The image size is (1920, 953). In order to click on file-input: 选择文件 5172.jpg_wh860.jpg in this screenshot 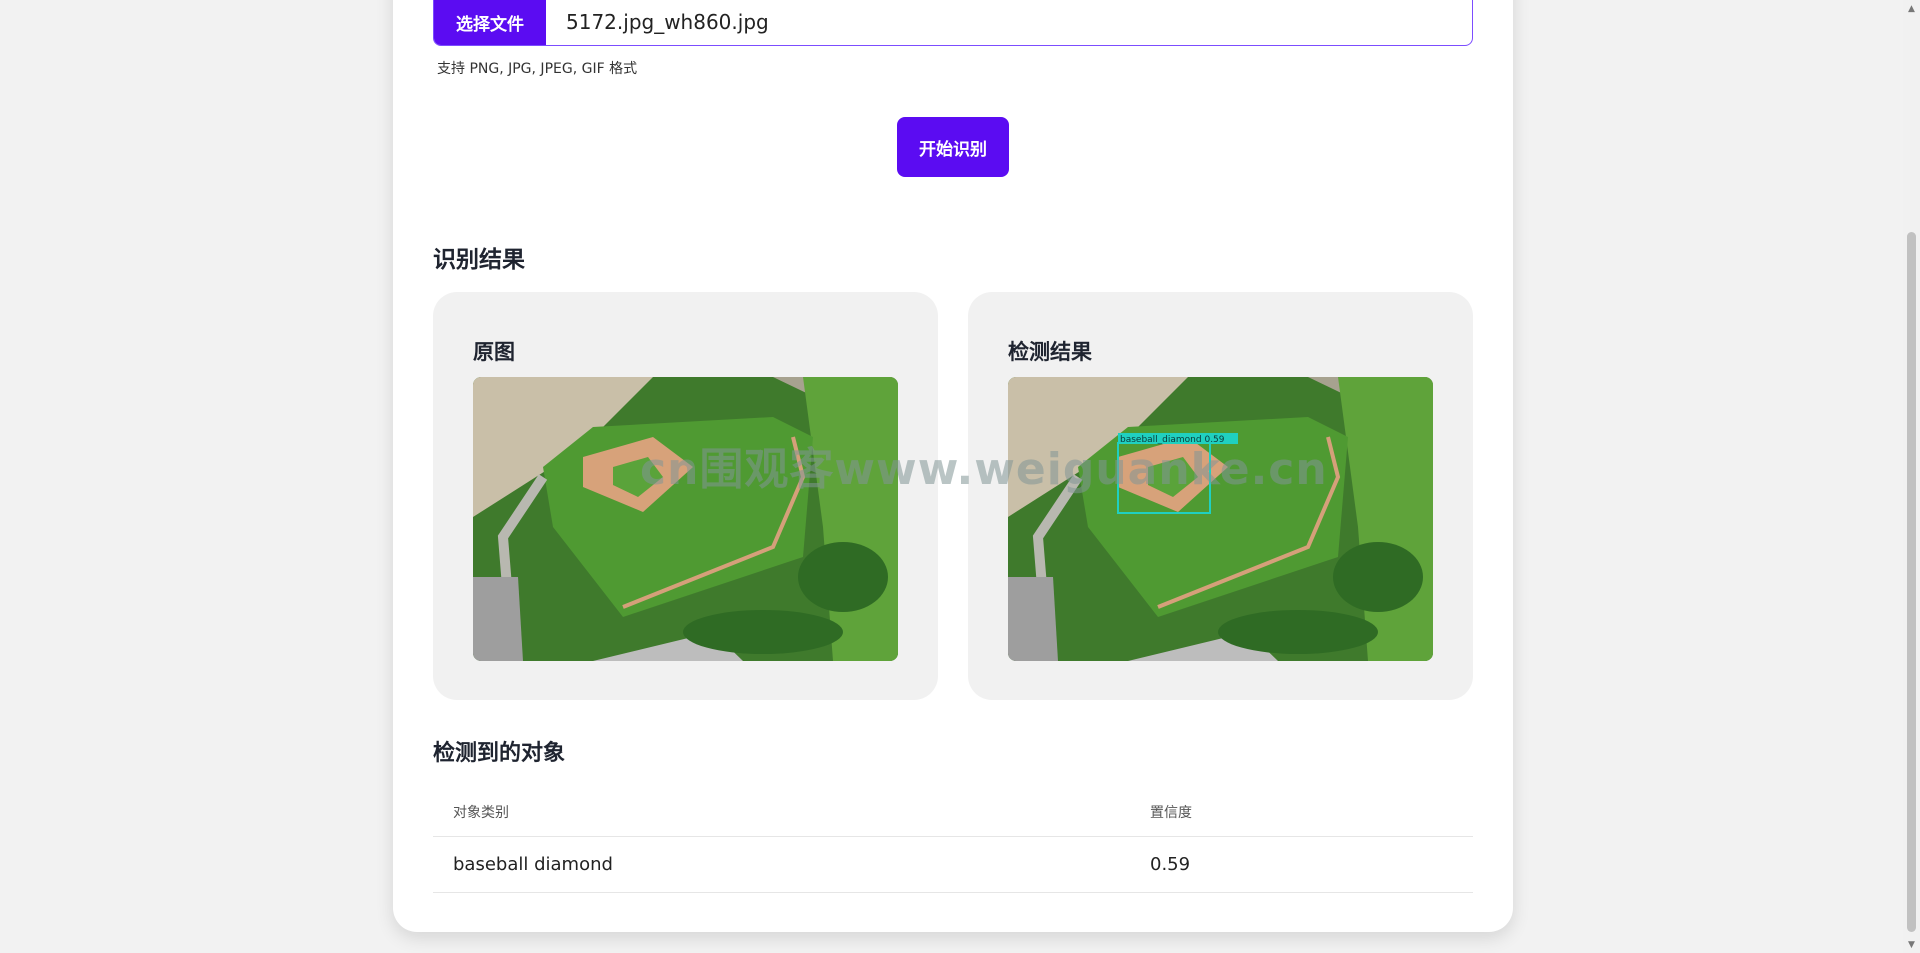, I will do `click(953, 23)`.